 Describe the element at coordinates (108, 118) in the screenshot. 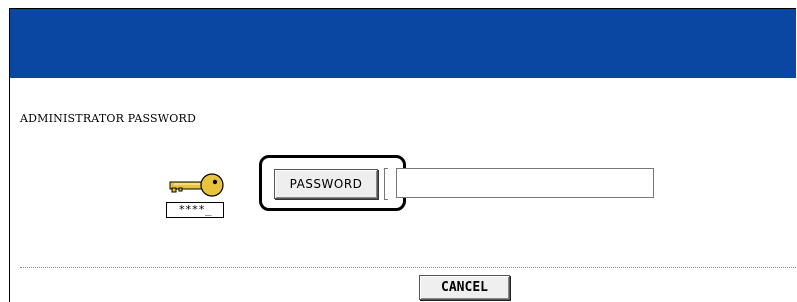

I see `page-title: ADMINISTRATOR PASSWORD` at that location.